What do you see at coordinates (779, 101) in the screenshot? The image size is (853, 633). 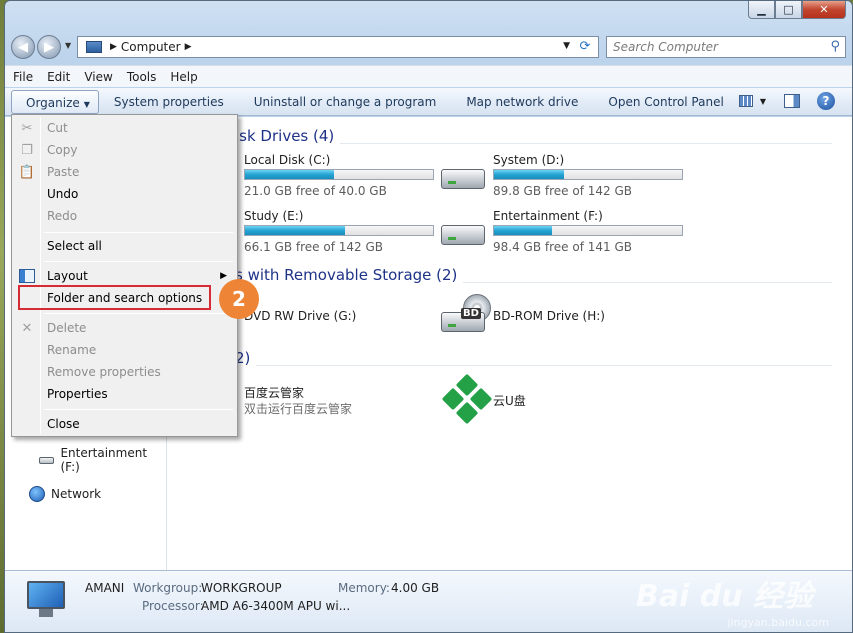 I see `view-controls: ▼ ?` at bounding box center [779, 101].